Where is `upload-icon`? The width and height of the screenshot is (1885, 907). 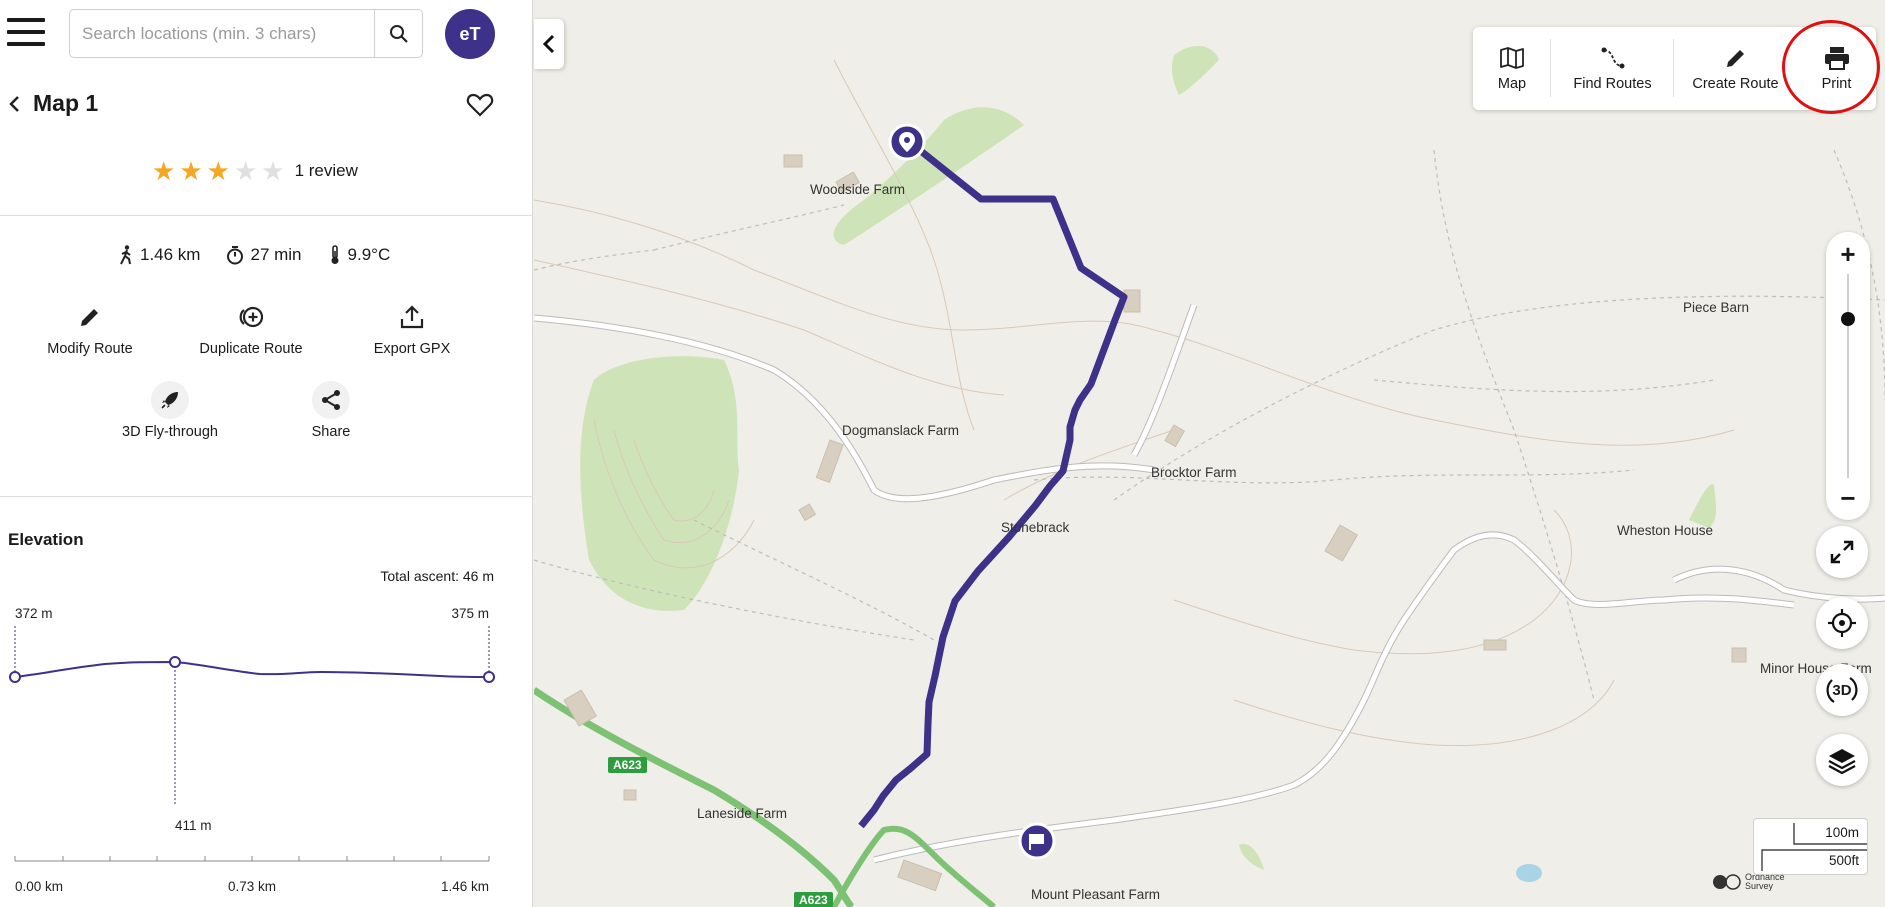 upload-icon is located at coordinates (412, 317).